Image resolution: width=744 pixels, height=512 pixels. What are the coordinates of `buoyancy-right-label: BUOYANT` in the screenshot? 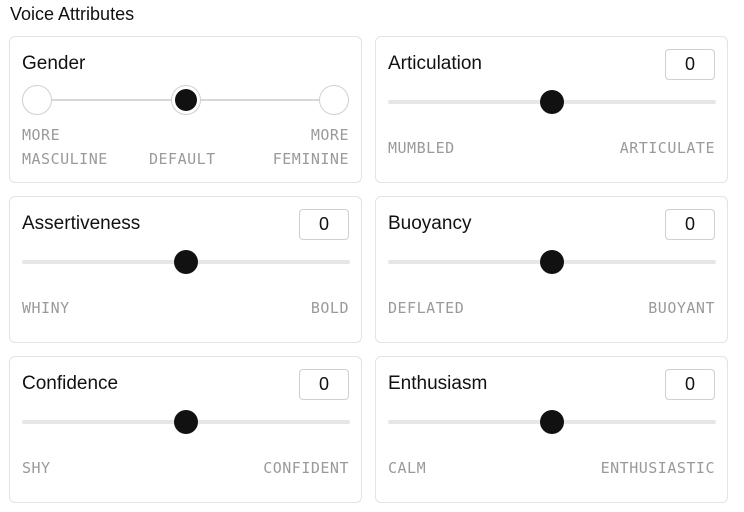 It's located at (681, 308).